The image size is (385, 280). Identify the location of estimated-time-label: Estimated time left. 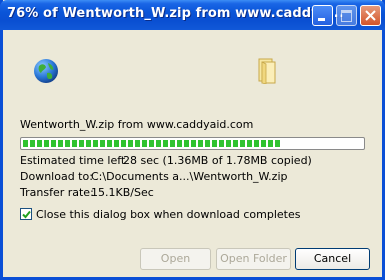
(73, 160).